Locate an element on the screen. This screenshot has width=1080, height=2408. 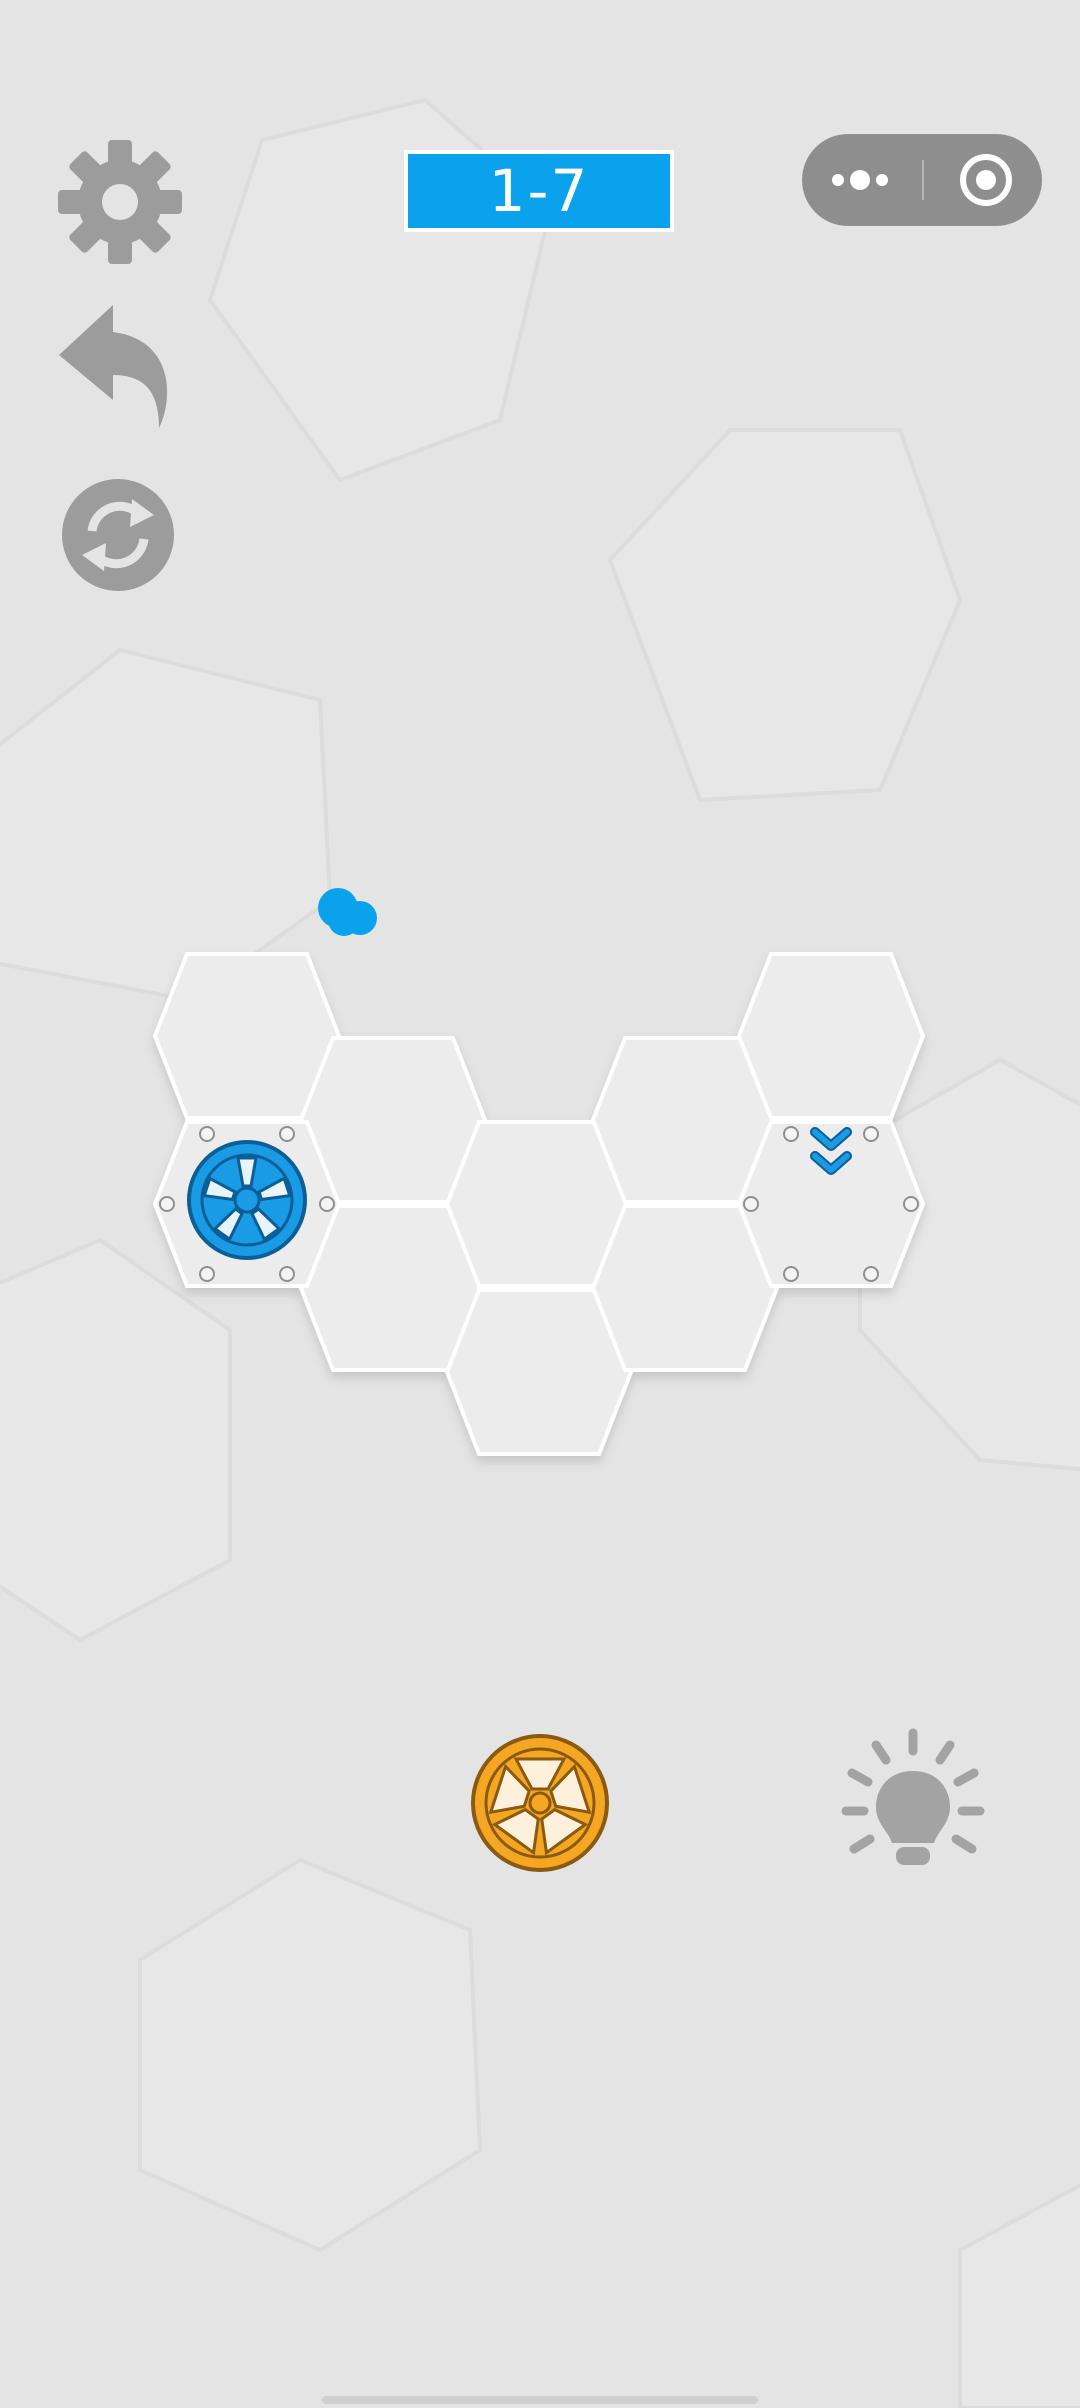
placed-wheel-piece is located at coordinates (247, 1200).